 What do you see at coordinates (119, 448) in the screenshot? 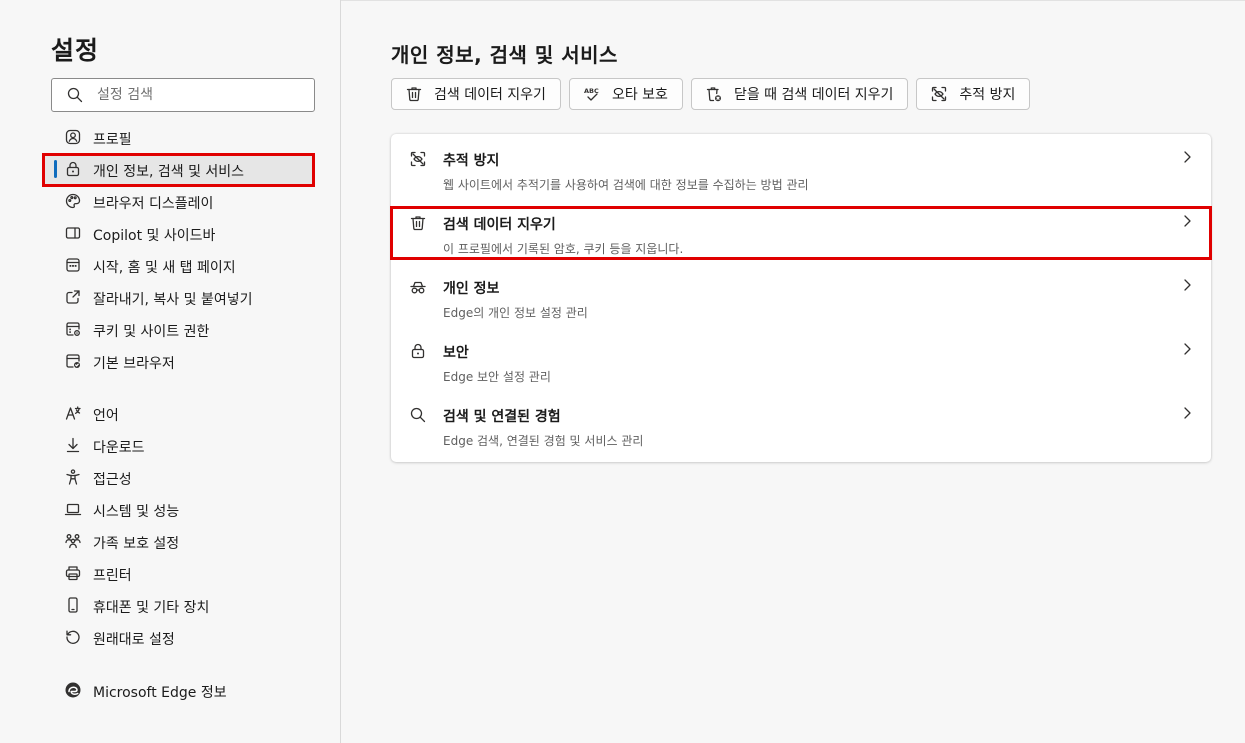
I see `sidebar-item-label: 다운로드` at bounding box center [119, 448].